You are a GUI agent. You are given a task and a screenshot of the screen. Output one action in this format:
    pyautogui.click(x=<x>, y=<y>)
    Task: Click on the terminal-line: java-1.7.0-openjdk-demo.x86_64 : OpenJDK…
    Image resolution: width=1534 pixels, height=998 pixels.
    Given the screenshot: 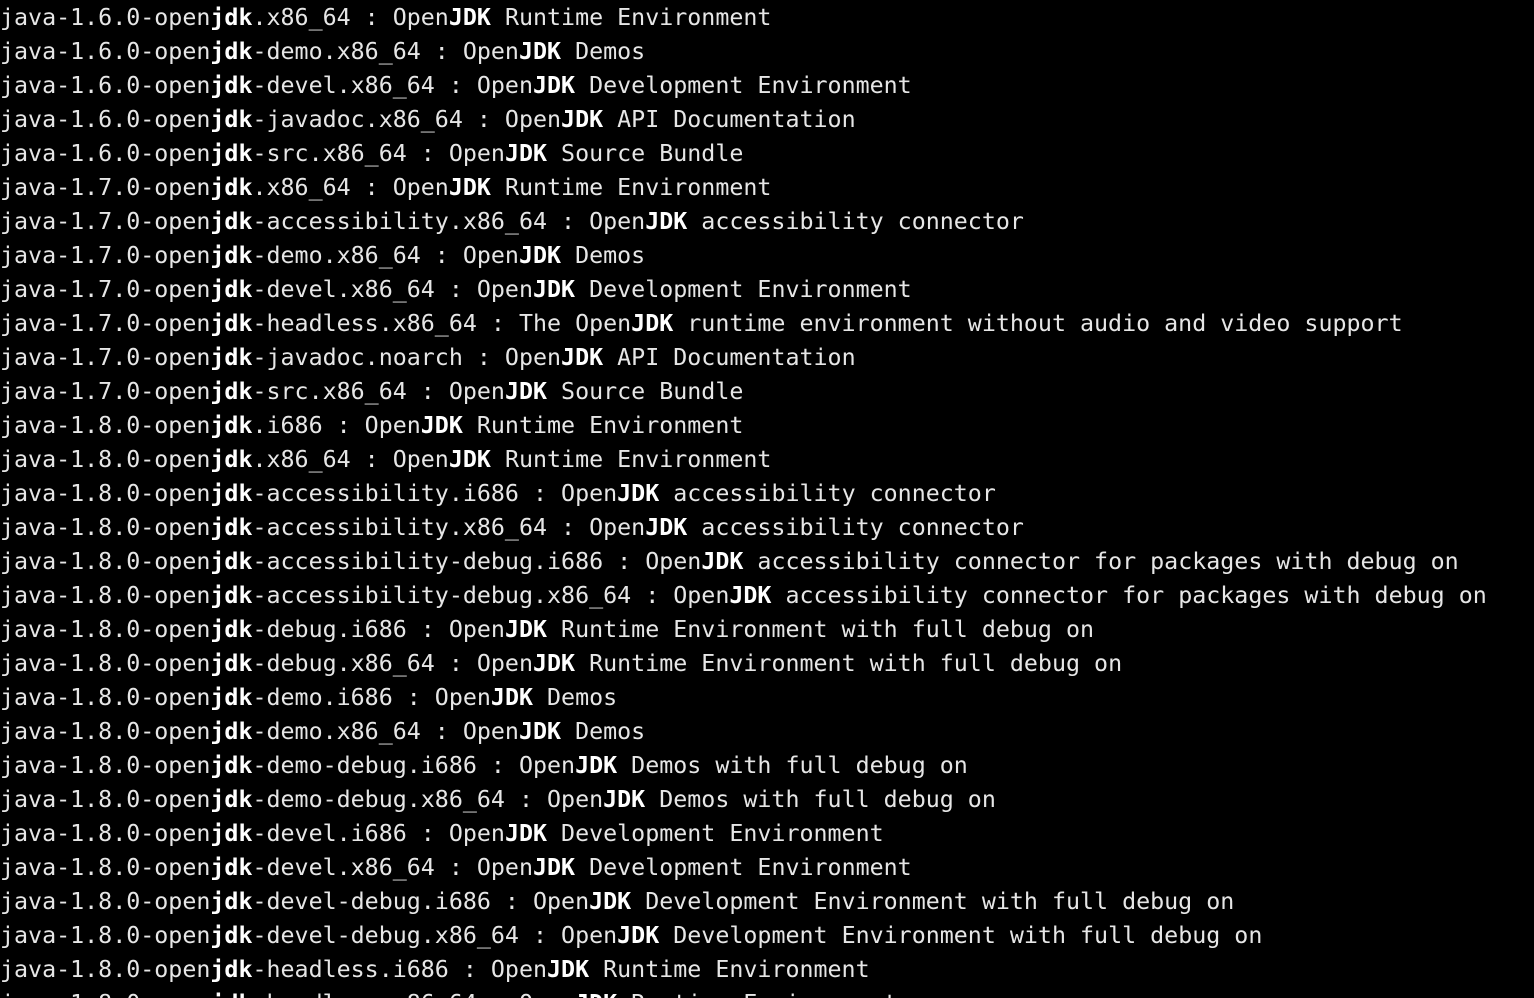 What is the action you would take?
    pyautogui.click(x=767, y=256)
    